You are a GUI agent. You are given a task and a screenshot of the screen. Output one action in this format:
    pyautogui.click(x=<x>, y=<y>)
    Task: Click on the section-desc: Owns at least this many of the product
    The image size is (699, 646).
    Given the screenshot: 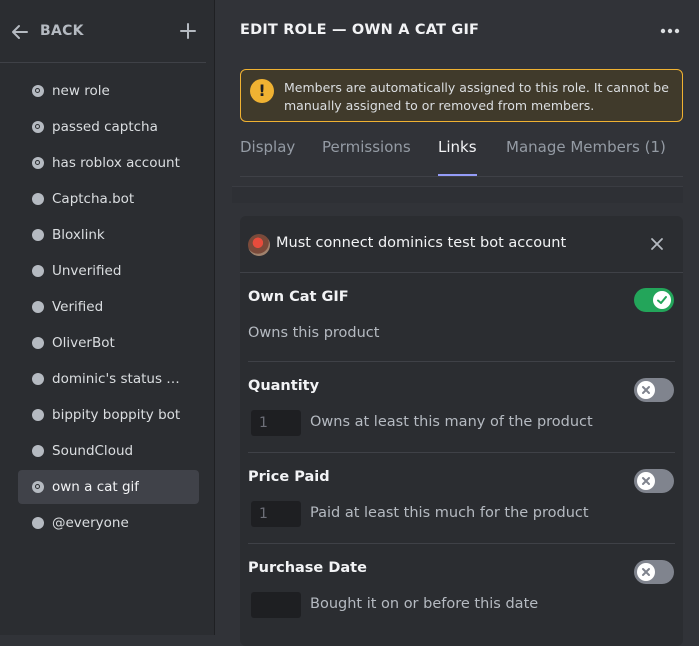 What is the action you would take?
    pyautogui.click(x=451, y=422)
    